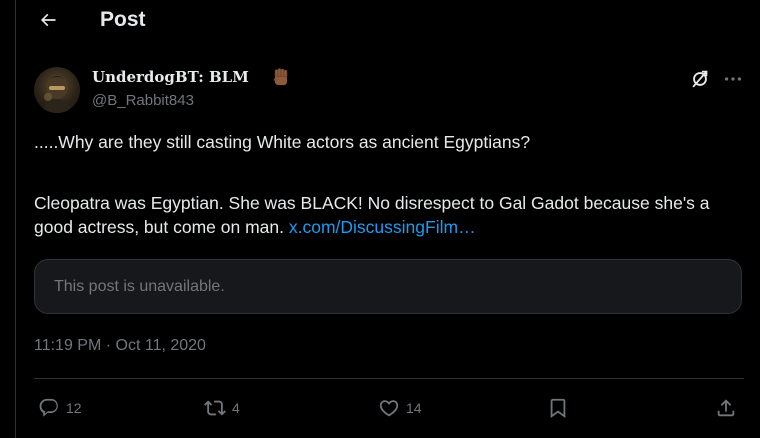 This screenshot has height=438, width=760. What do you see at coordinates (389, 378) in the screenshot?
I see `divider` at bounding box center [389, 378].